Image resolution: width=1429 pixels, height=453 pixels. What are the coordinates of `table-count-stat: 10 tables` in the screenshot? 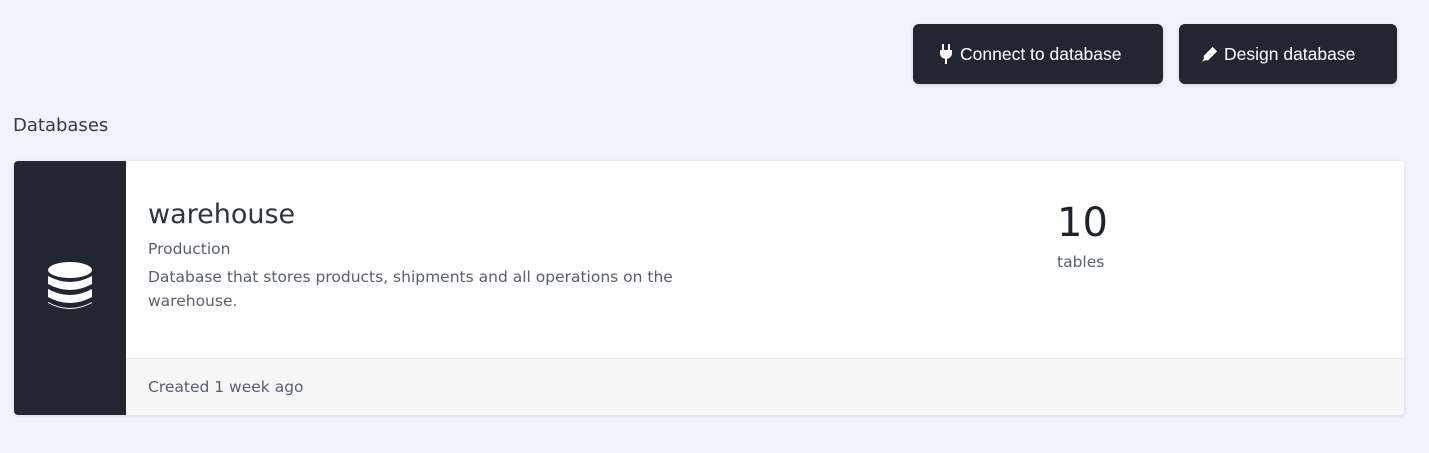 It's located at (1082, 234).